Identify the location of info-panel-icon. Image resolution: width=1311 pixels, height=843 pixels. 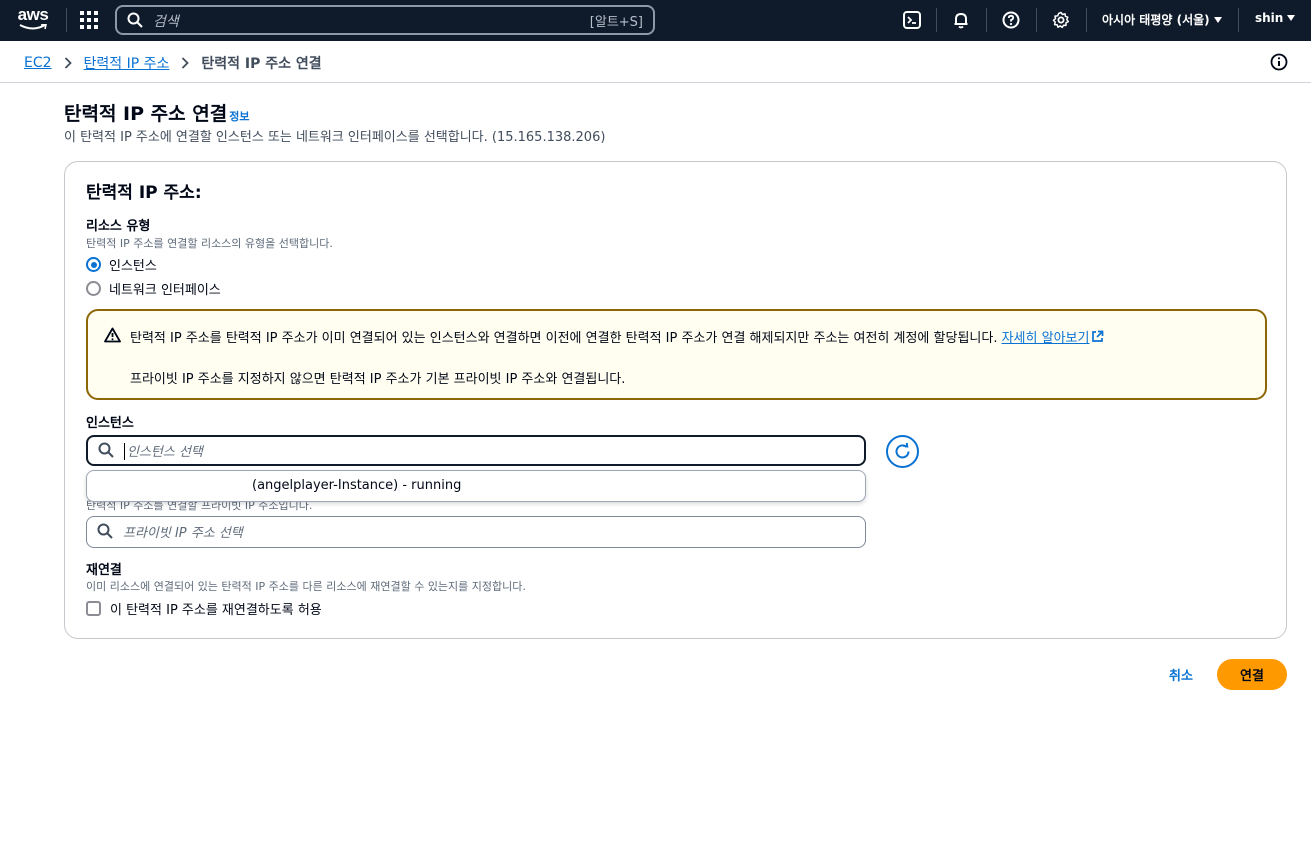
(1279, 64).